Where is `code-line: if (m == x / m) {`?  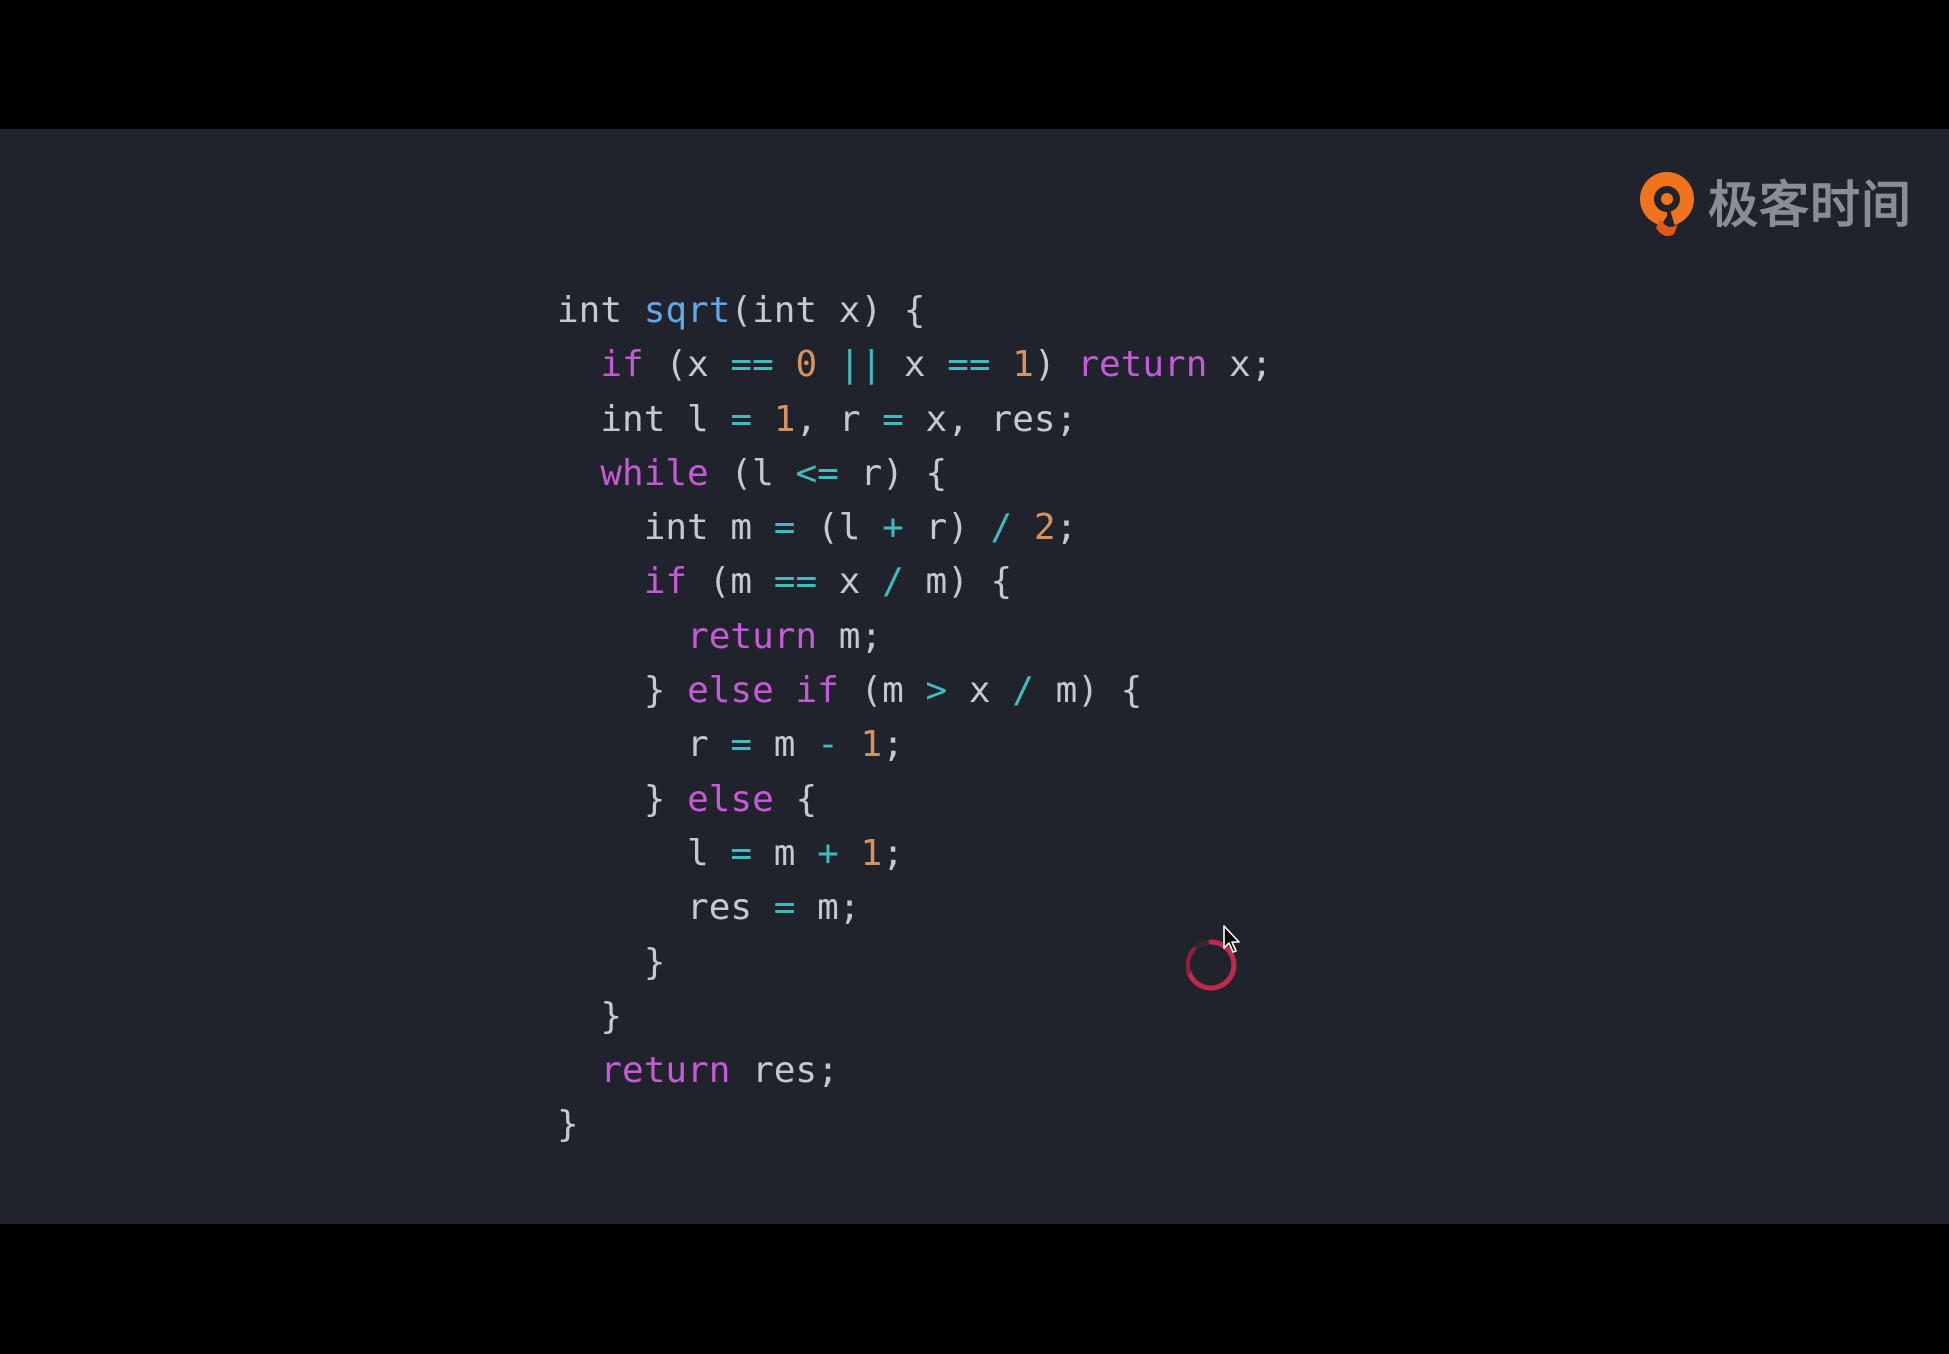
code-line: if (m == x / m) { is located at coordinates (914, 582).